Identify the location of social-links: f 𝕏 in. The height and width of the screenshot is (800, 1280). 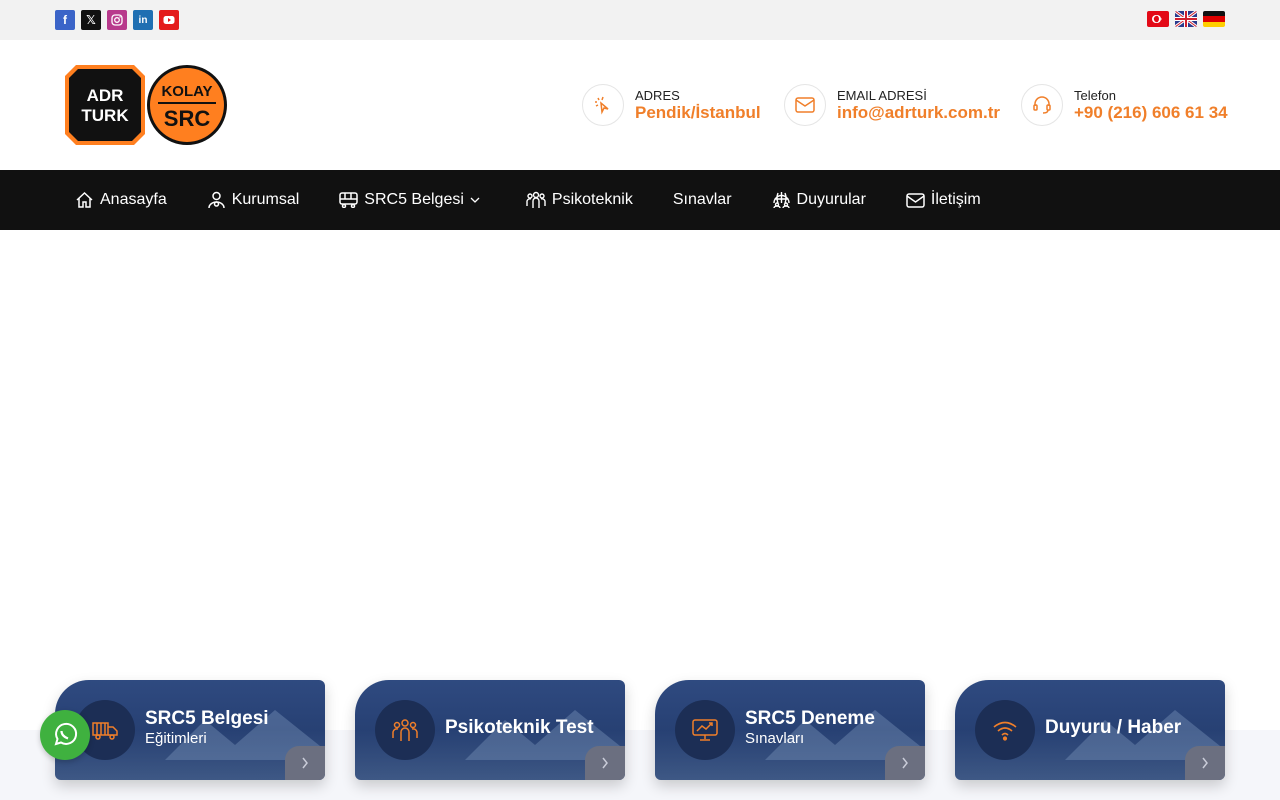
(117, 20).